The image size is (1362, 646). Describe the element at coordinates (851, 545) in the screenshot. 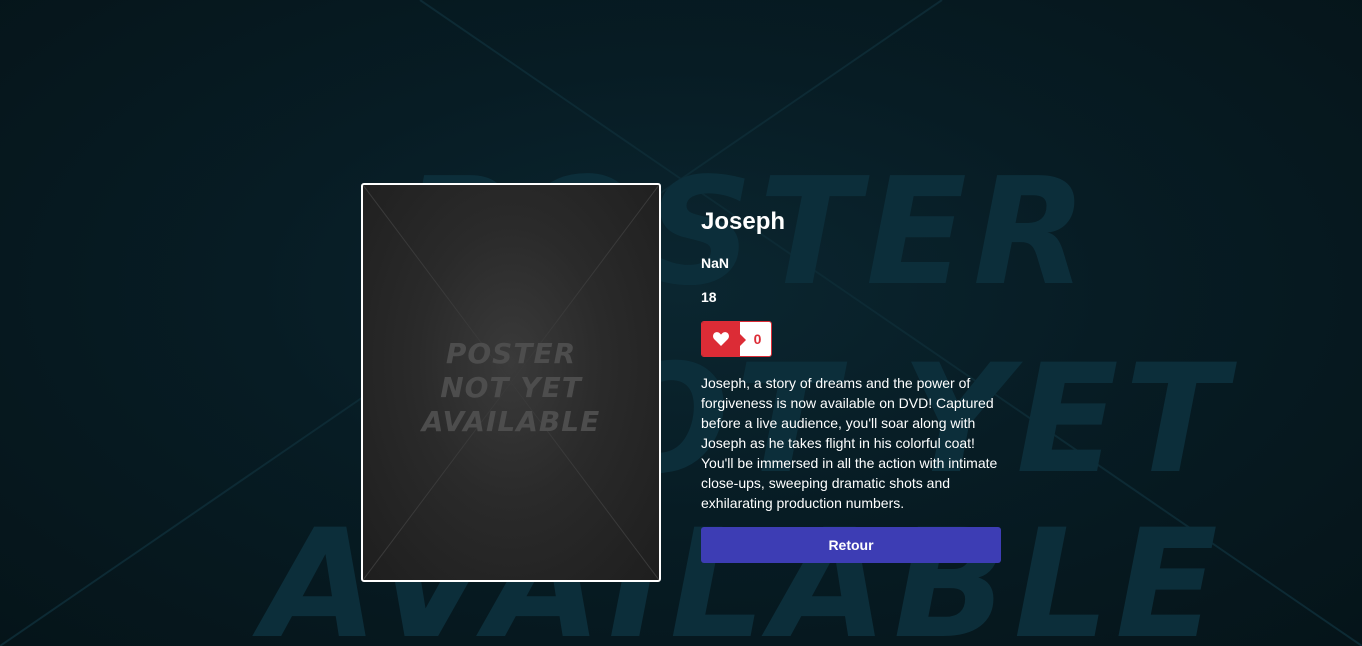

I see `back-button: Retour` at that location.